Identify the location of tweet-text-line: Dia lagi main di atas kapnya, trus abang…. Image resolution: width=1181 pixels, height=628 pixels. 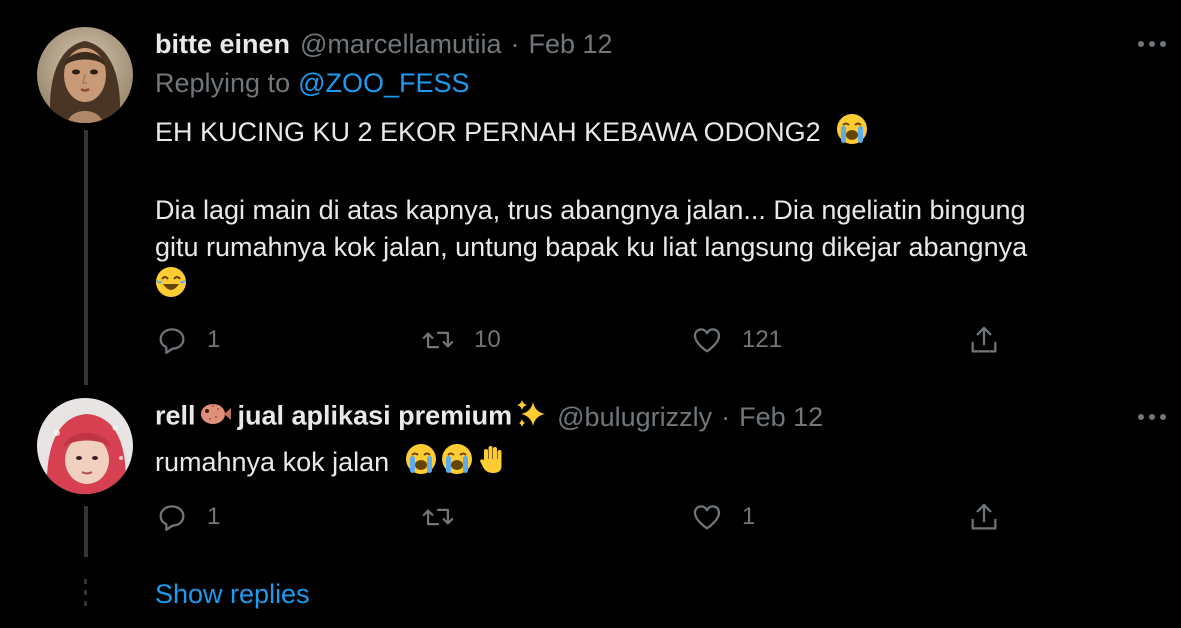
(590, 210).